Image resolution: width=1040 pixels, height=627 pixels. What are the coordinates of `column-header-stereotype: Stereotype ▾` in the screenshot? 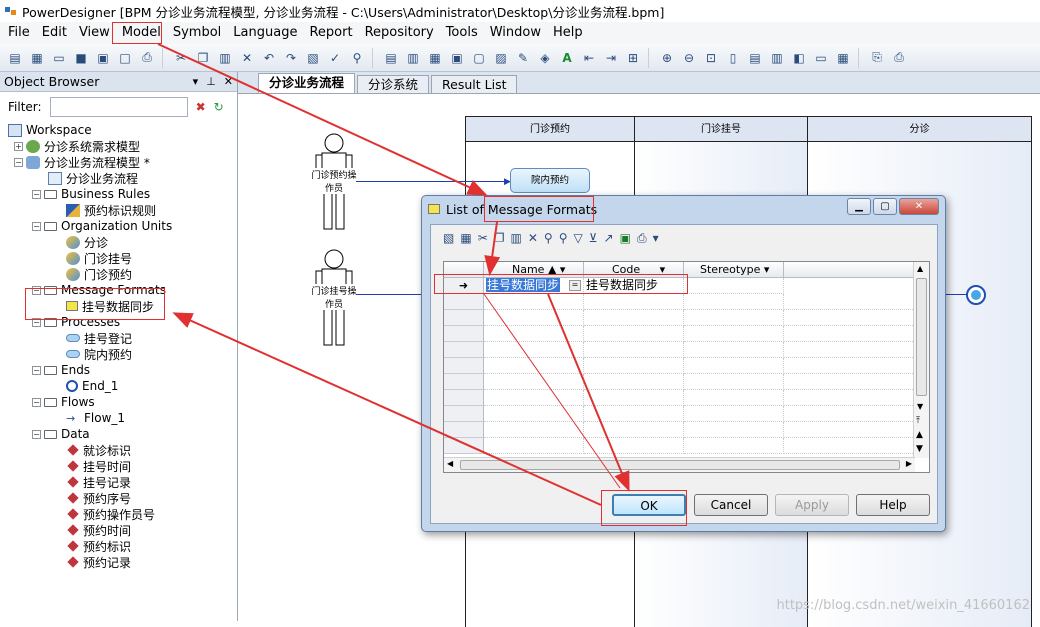 It's located at (734, 270).